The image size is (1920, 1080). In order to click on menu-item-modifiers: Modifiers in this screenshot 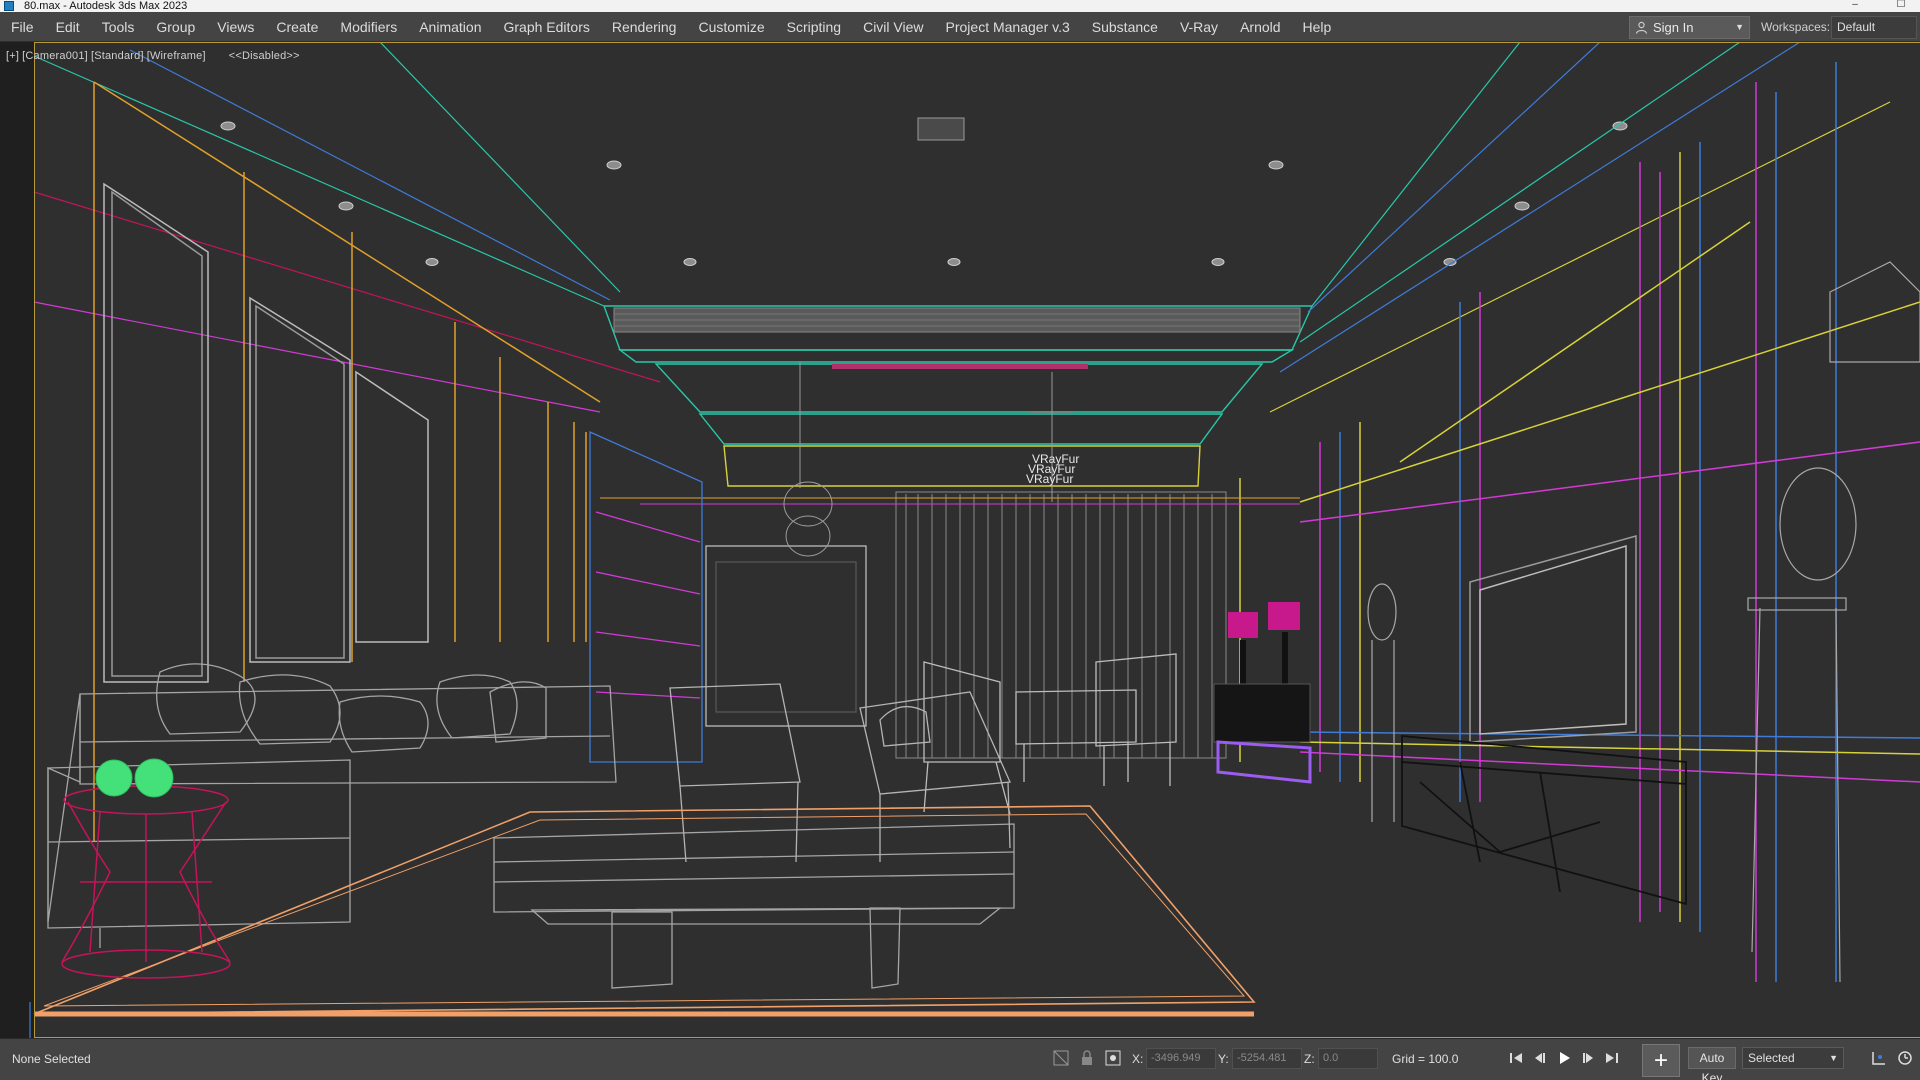, I will do `click(368, 27)`.